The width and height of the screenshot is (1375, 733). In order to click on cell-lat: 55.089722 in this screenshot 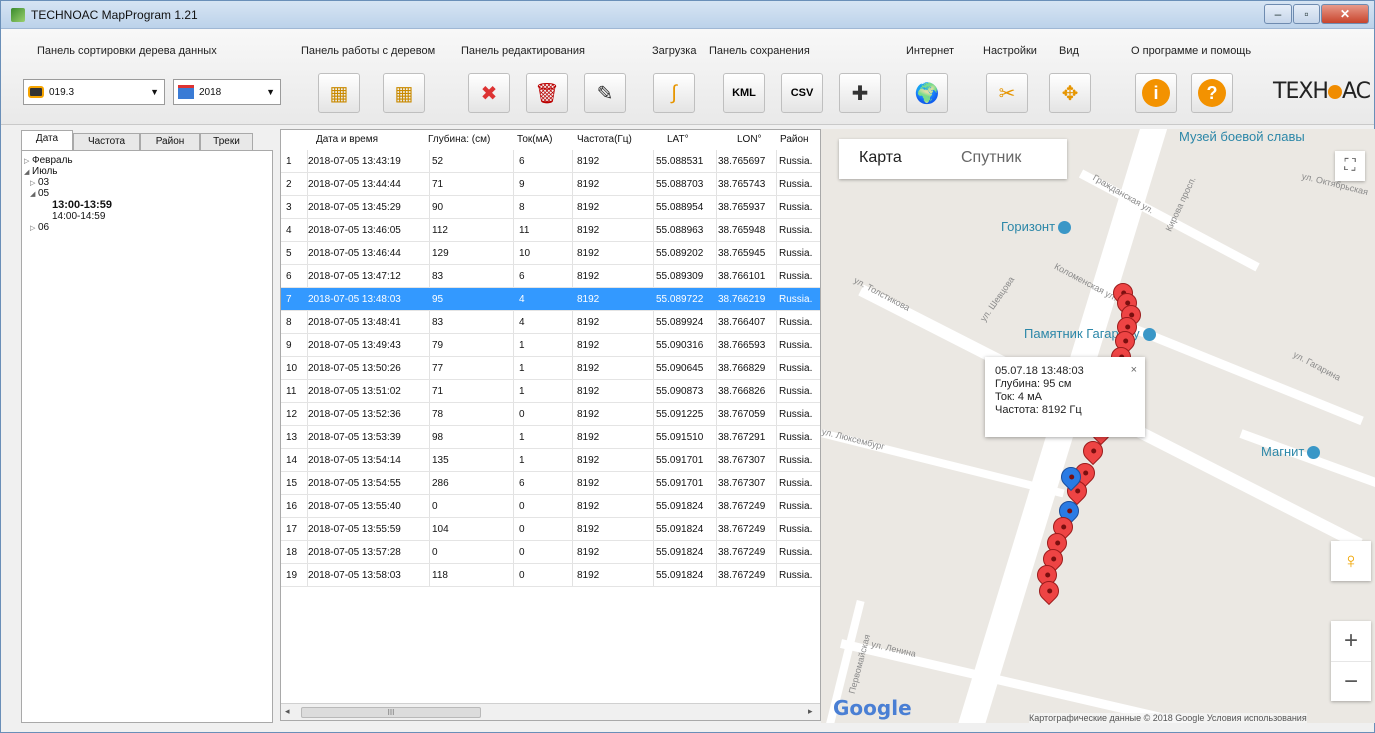, I will do `click(680, 299)`.